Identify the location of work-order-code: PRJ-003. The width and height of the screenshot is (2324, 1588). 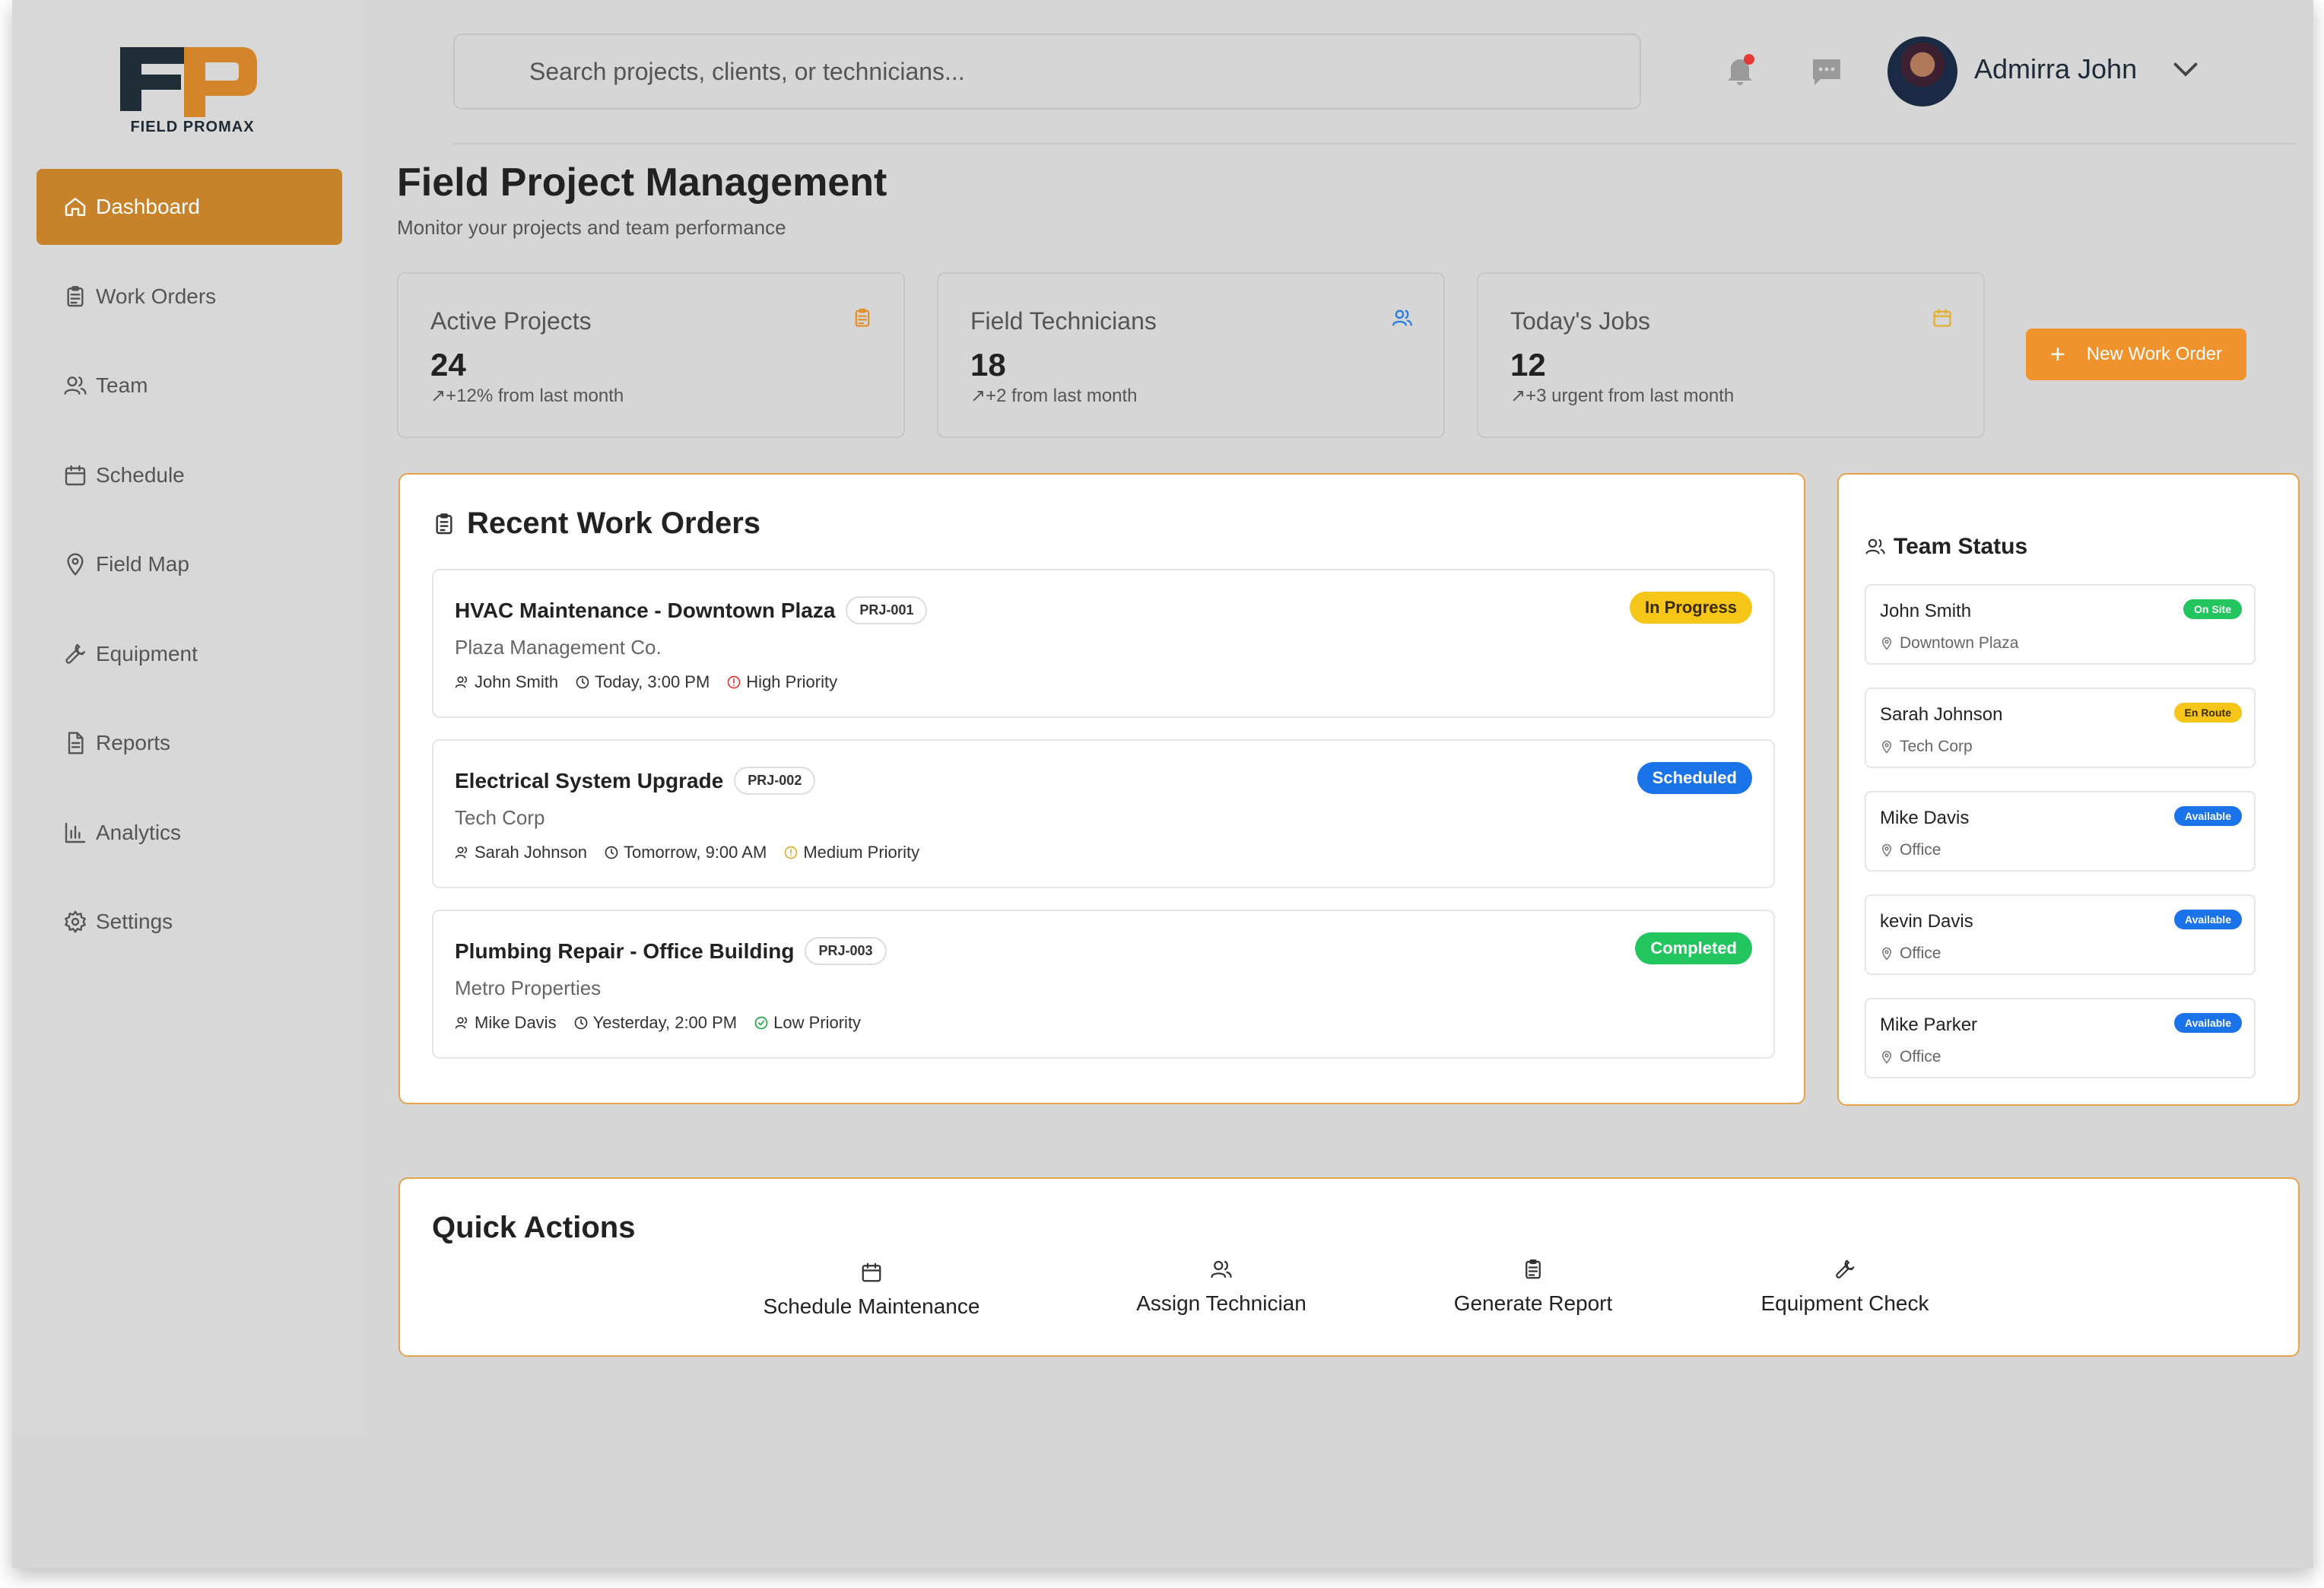
(846, 951).